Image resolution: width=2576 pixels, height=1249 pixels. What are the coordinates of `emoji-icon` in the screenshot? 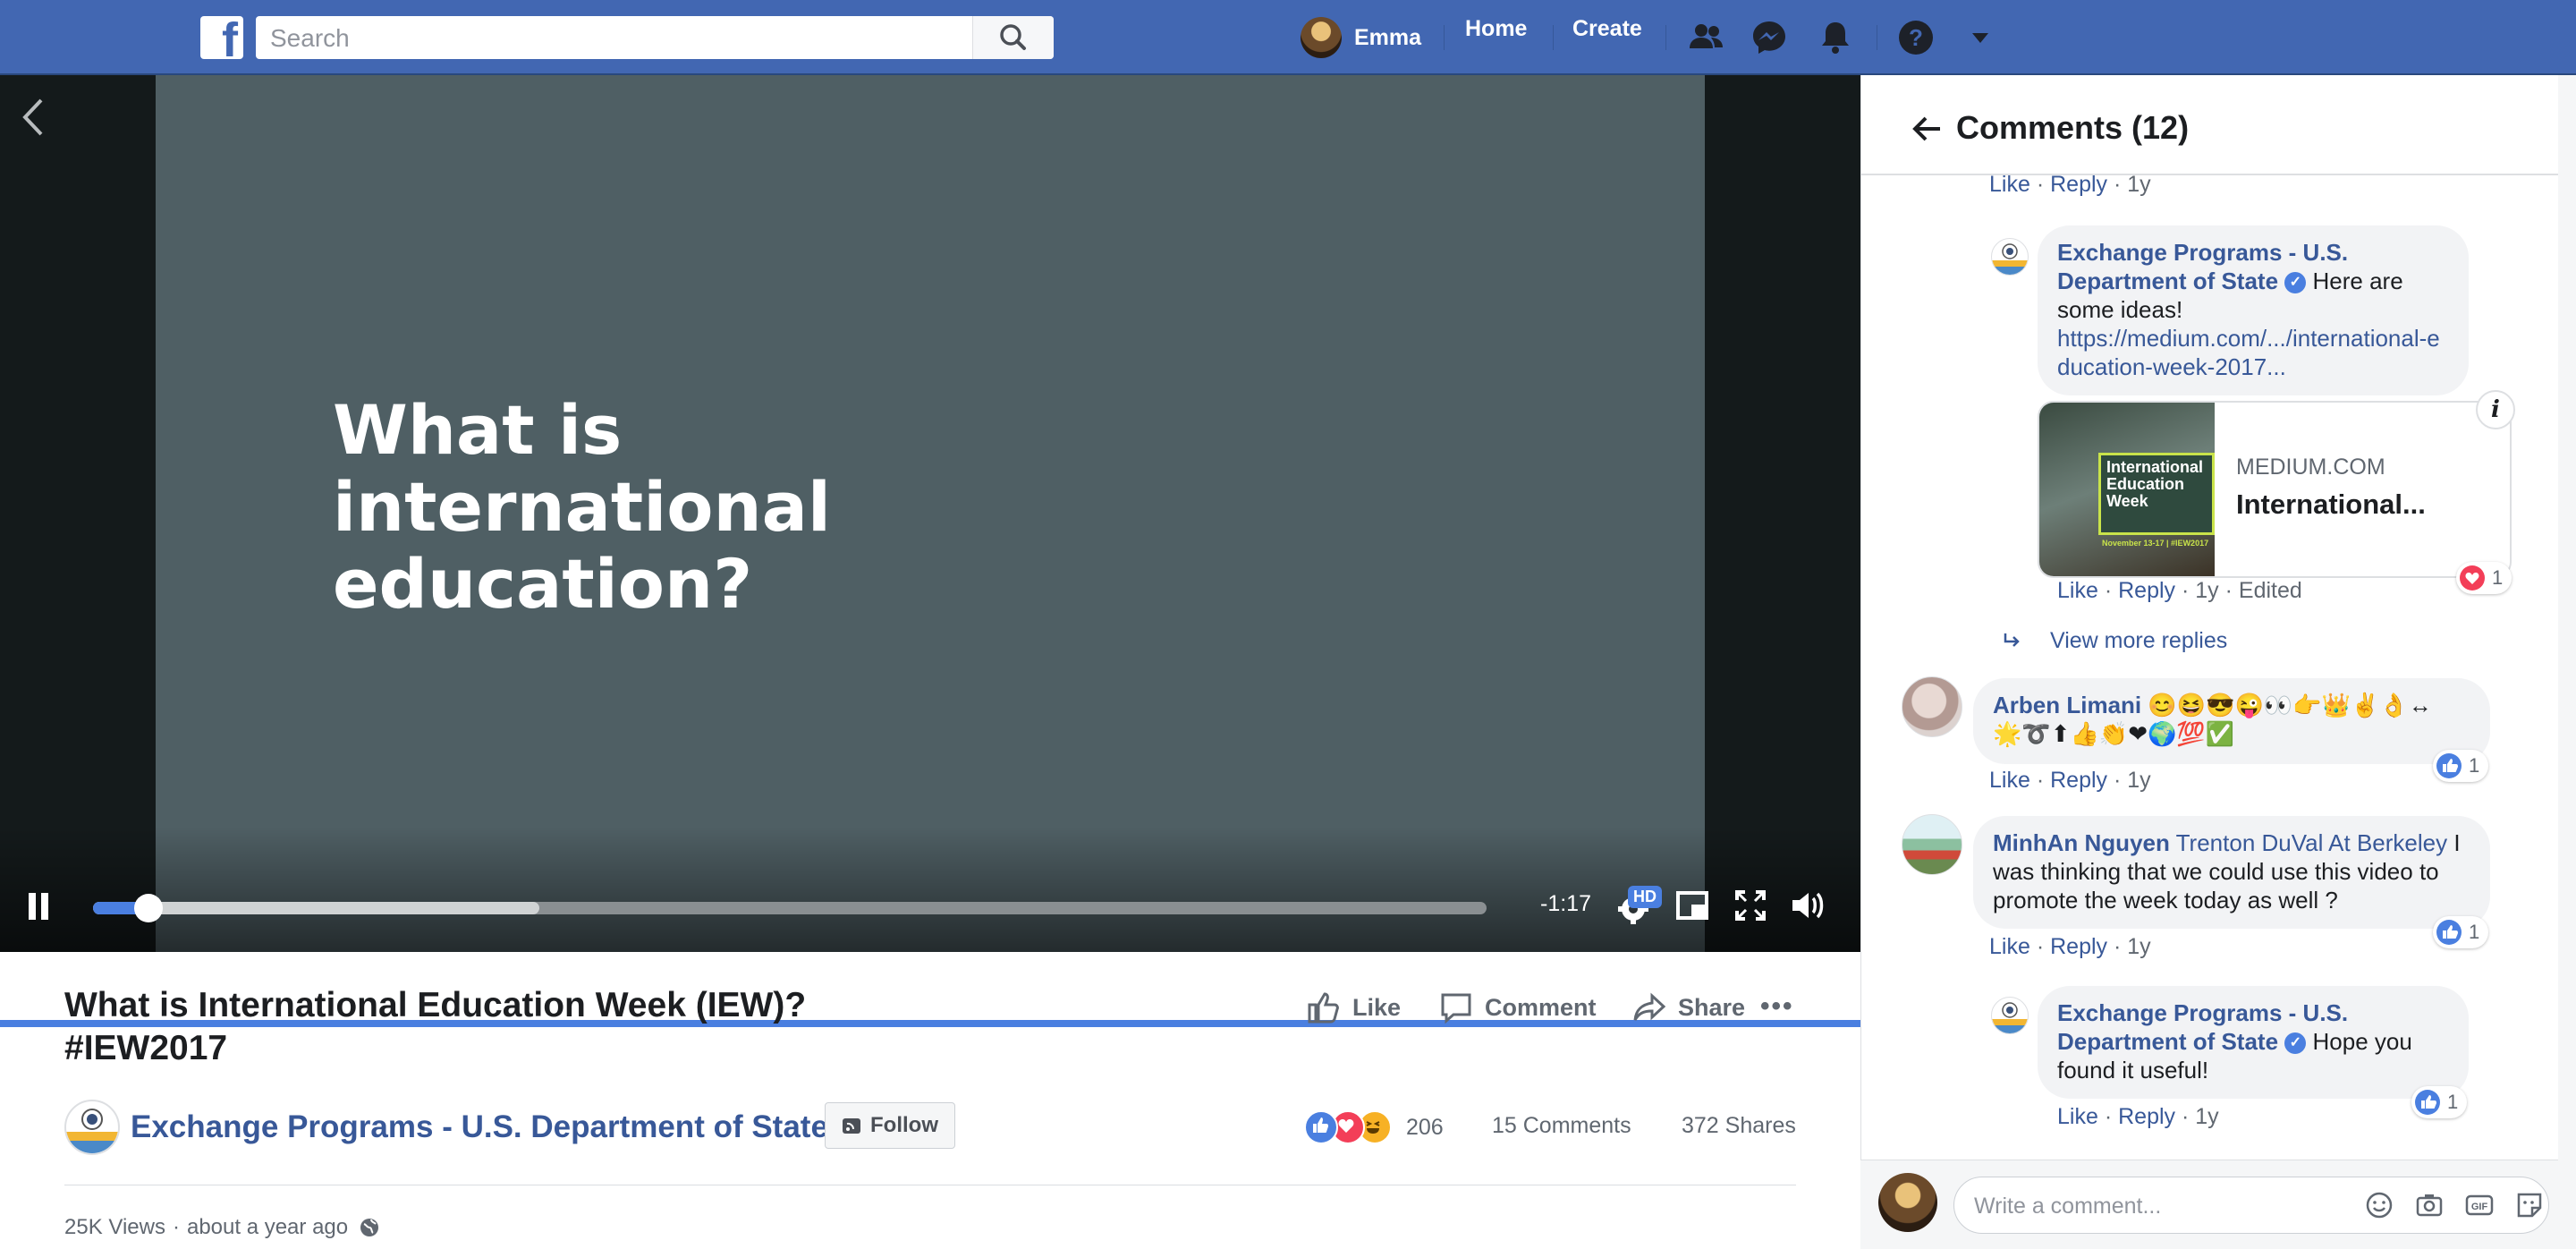 It's located at (2379, 1205).